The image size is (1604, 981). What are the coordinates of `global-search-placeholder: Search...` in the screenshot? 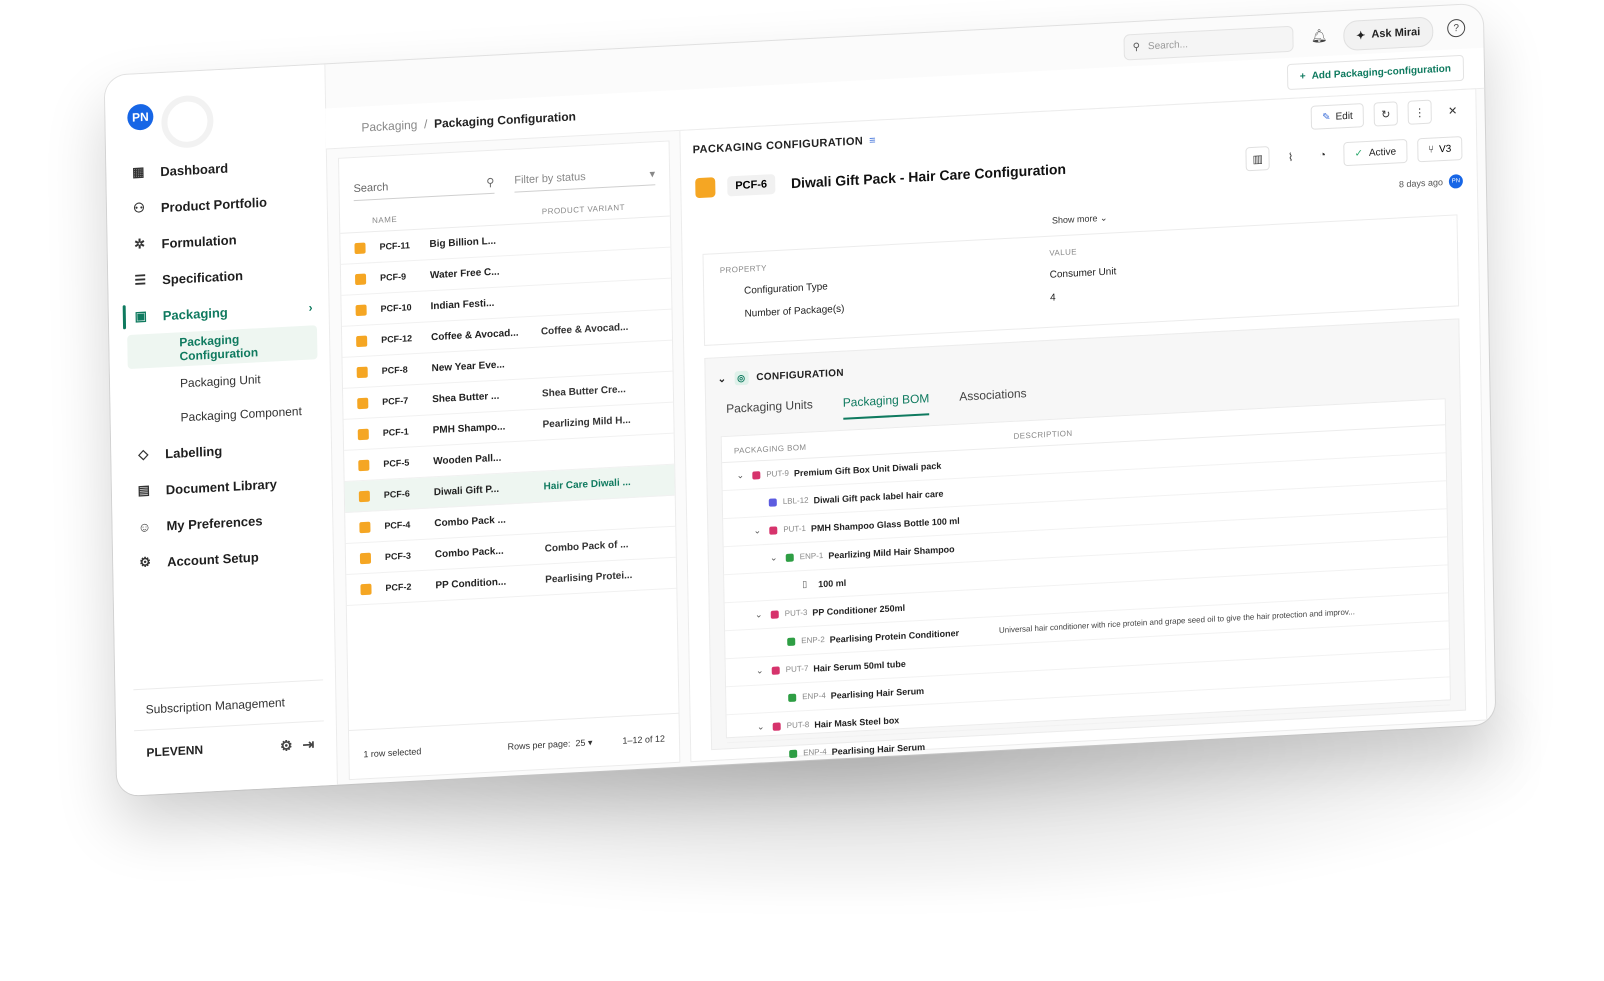 It's located at (1168, 45).